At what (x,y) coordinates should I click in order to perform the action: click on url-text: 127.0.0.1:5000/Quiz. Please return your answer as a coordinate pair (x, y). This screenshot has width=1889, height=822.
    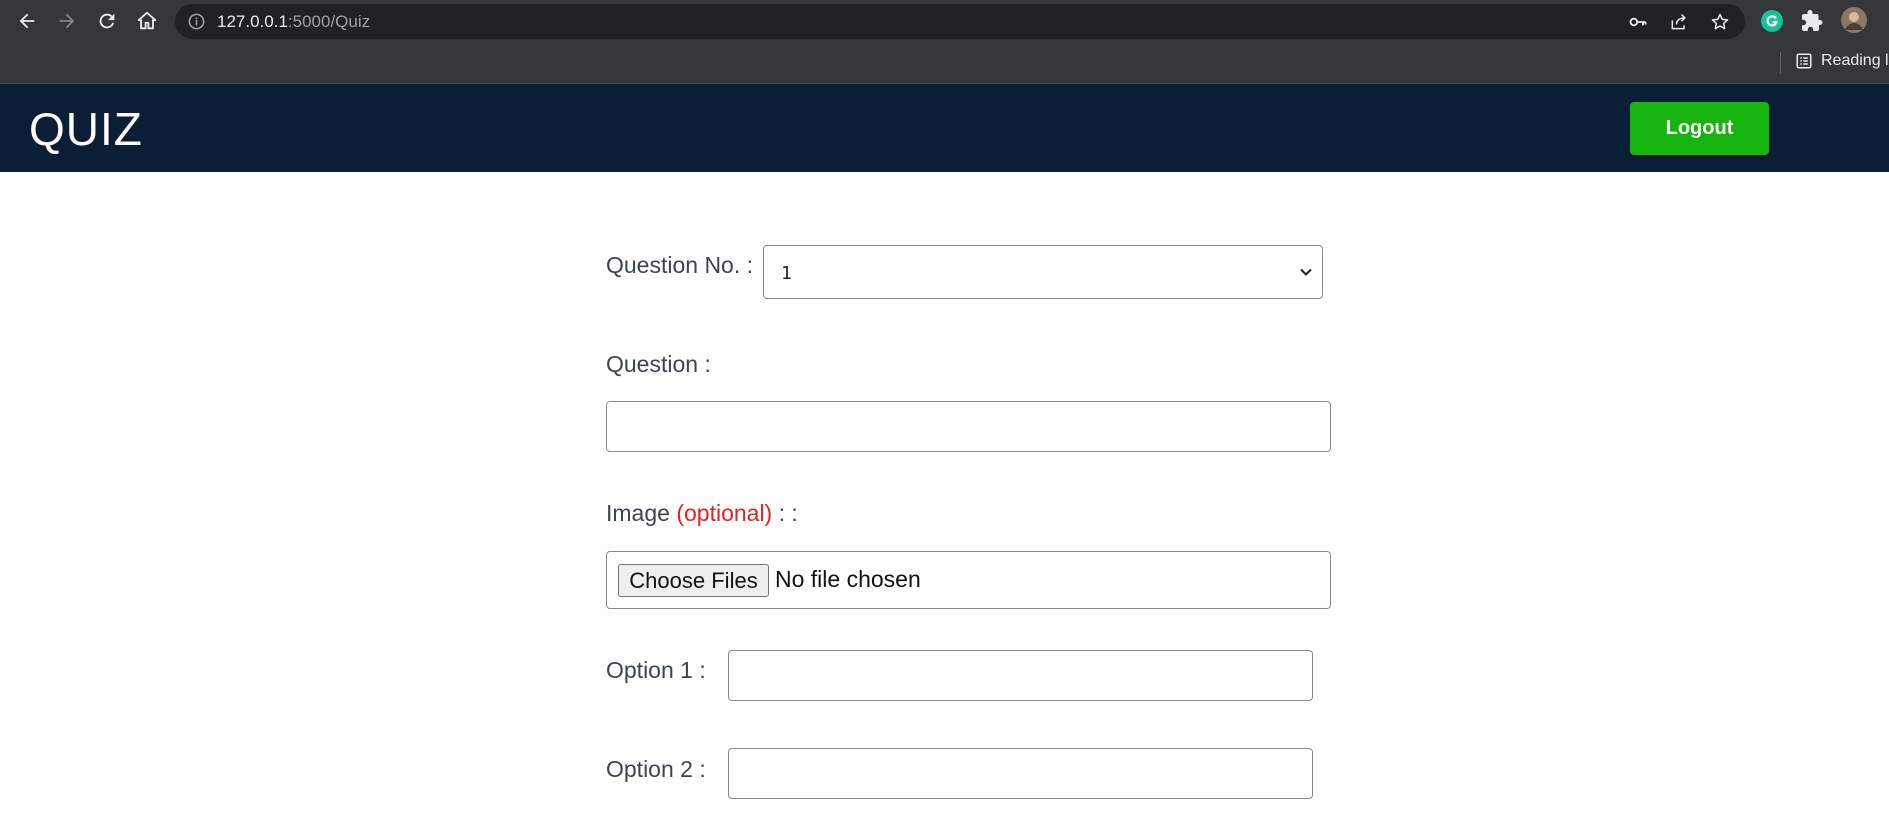
    Looking at the image, I should click on (293, 22).